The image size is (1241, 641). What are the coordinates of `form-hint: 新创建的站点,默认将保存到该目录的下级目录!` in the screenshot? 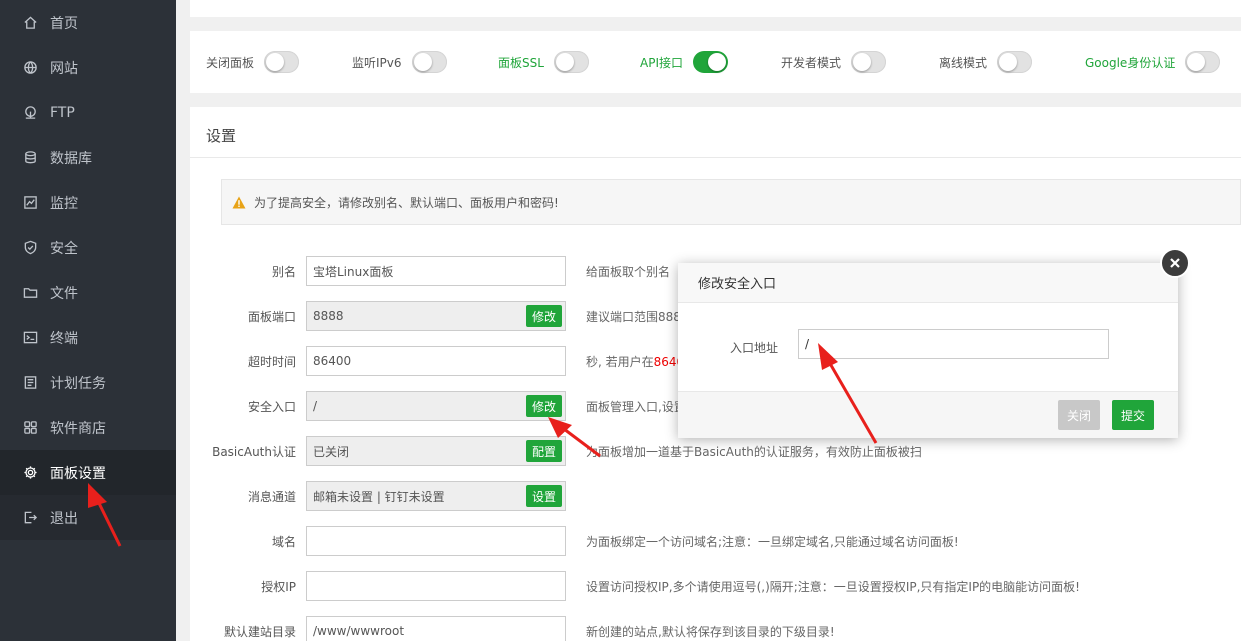 It's located at (710, 632).